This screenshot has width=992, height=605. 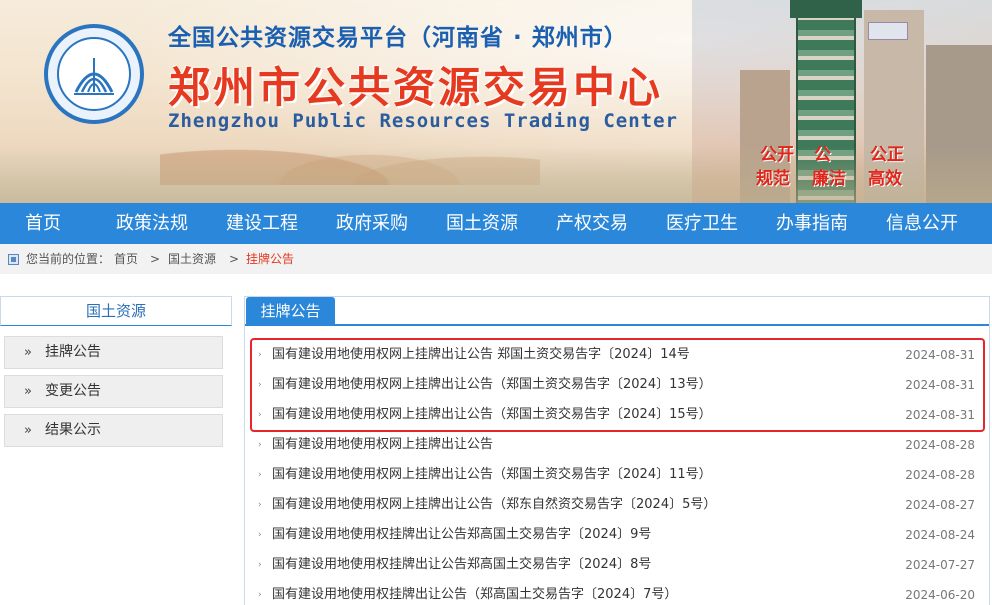 What do you see at coordinates (13, 259) in the screenshot?
I see `location-icon` at bounding box center [13, 259].